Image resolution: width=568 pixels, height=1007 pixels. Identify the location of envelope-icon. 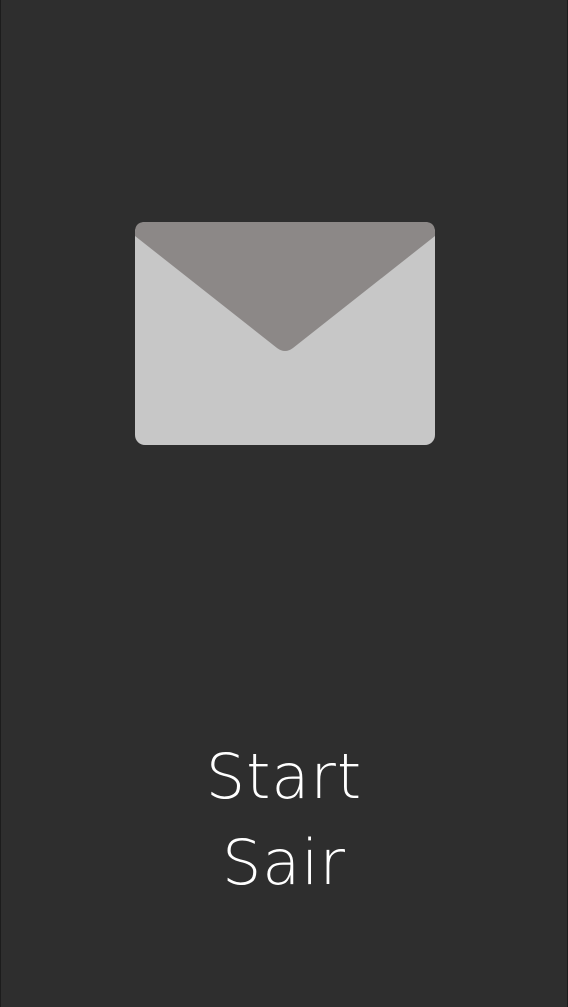
(285, 333).